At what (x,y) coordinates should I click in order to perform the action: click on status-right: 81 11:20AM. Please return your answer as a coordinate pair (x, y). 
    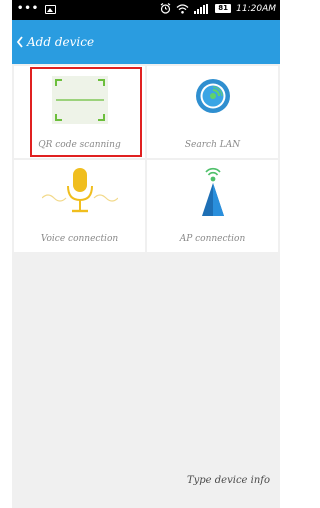
    Looking at the image, I should click on (218, 8).